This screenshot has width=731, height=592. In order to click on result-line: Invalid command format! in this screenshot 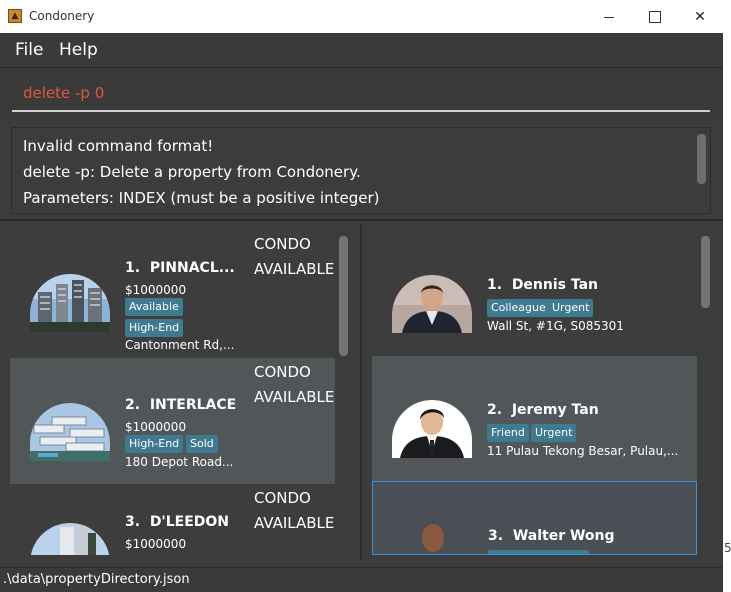, I will do `click(118, 146)`.